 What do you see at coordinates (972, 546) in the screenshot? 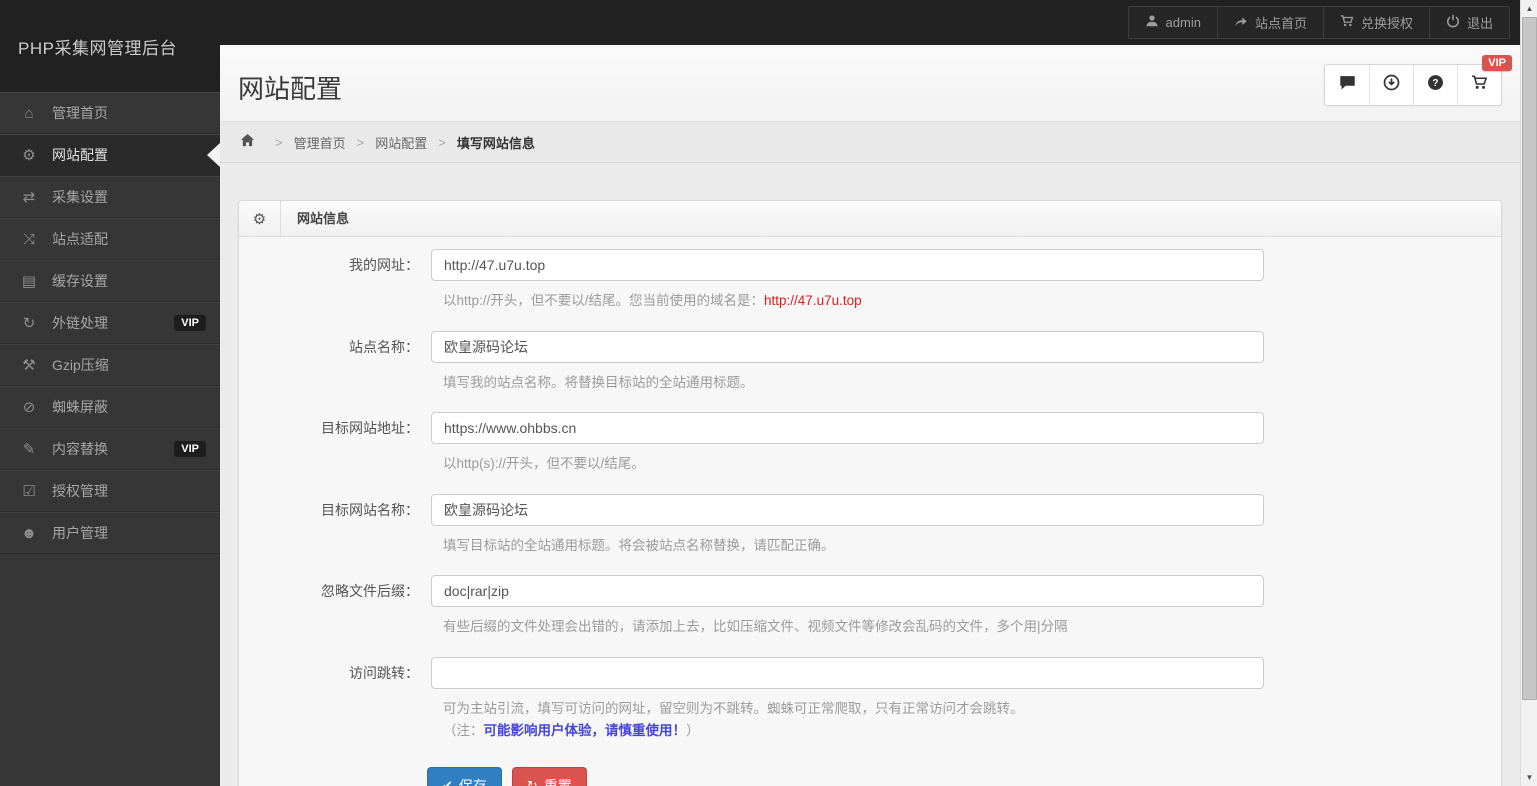
I see `field-help: 填写目标站的全站通用标题。将会被站点名称替换，请匹配正确。` at bounding box center [972, 546].